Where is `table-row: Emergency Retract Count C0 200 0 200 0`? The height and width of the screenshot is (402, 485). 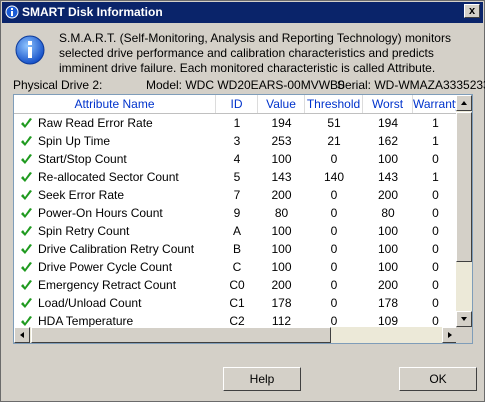 table-row: Emergency Retract Count C0 200 0 200 0 is located at coordinates (236, 285).